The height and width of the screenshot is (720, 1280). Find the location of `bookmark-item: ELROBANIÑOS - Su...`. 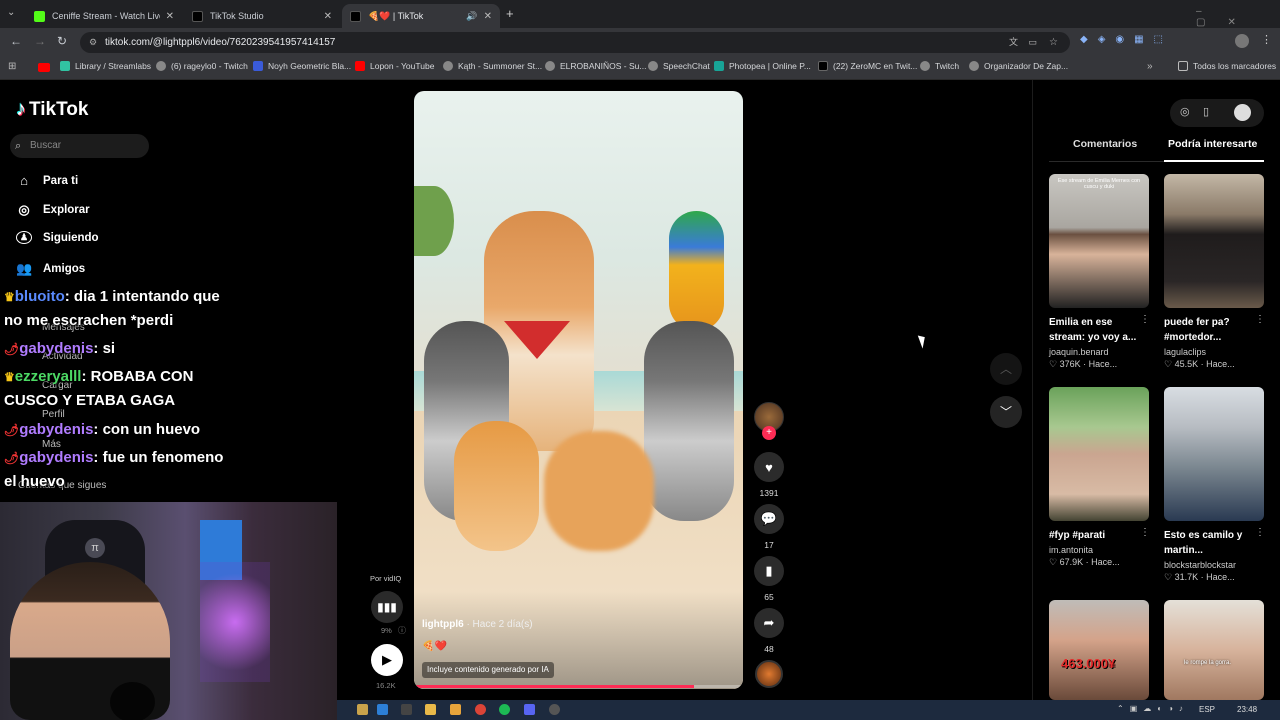

bookmark-item: ELROBANIÑOS - Su... is located at coordinates (595, 66).